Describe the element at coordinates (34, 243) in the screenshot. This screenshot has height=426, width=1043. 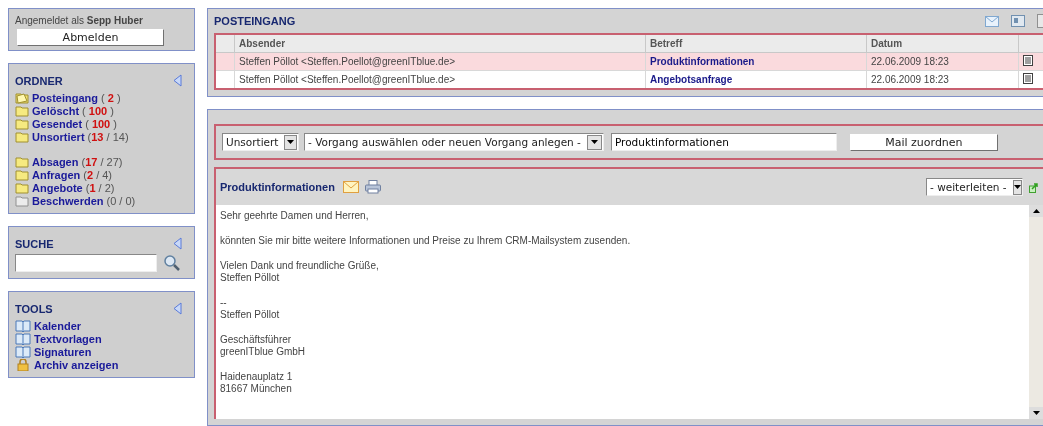
I see `panel-title: SUCHE` at that location.